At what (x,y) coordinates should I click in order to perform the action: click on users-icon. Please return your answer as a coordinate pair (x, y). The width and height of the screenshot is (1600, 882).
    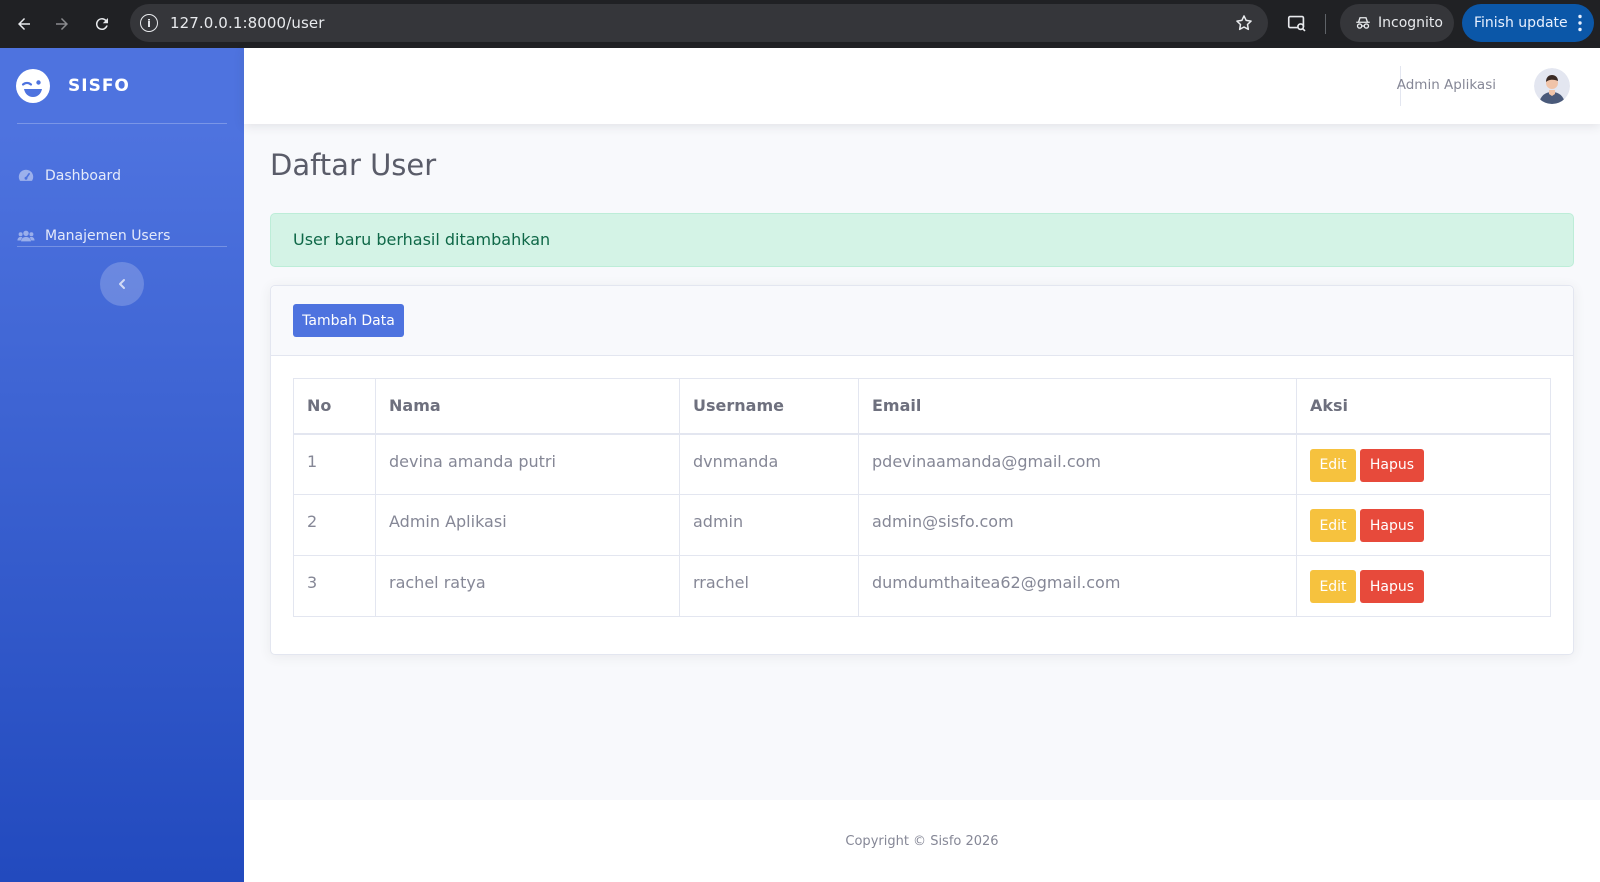
    Looking at the image, I should click on (26, 236).